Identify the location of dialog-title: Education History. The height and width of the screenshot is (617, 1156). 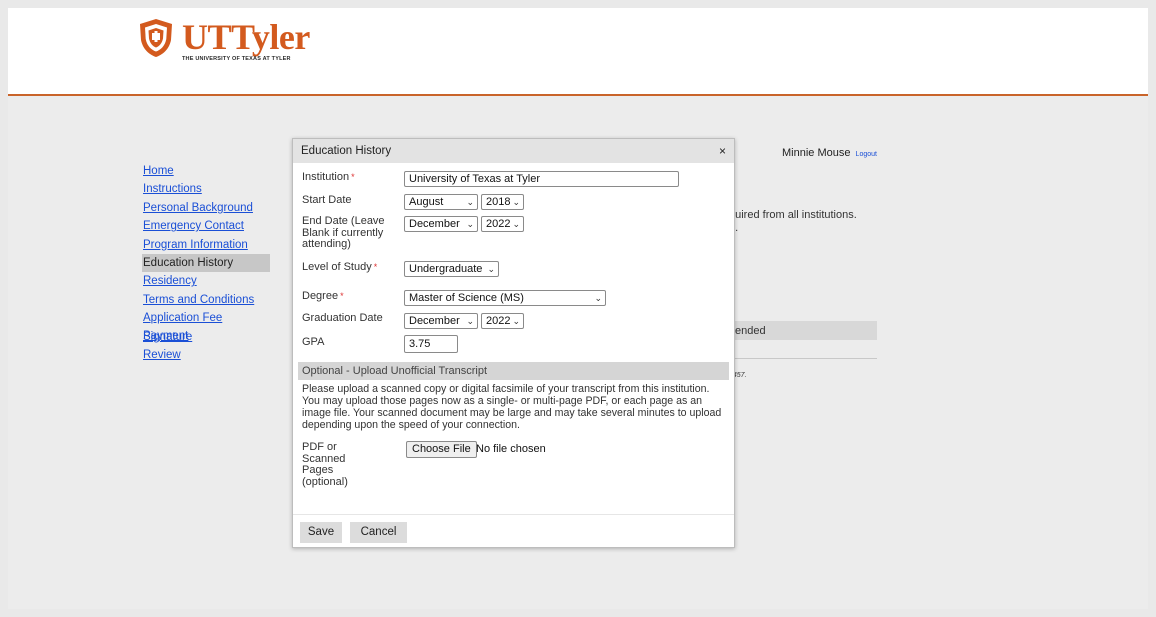
(513, 151).